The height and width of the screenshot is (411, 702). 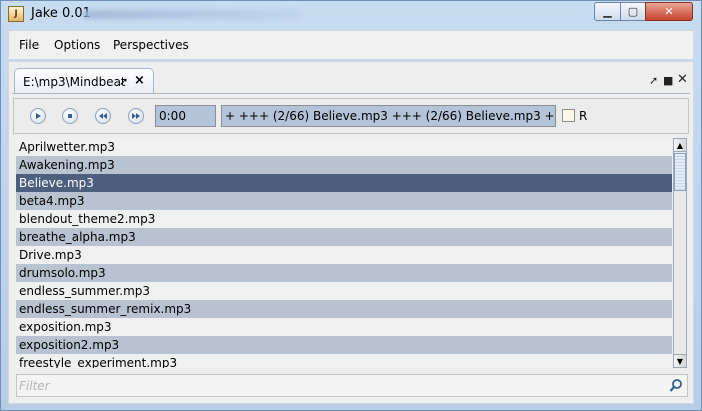 What do you see at coordinates (351, 45) in the screenshot?
I see `menu-bar: File Options Perspectives` at bounding box center [351, 45].